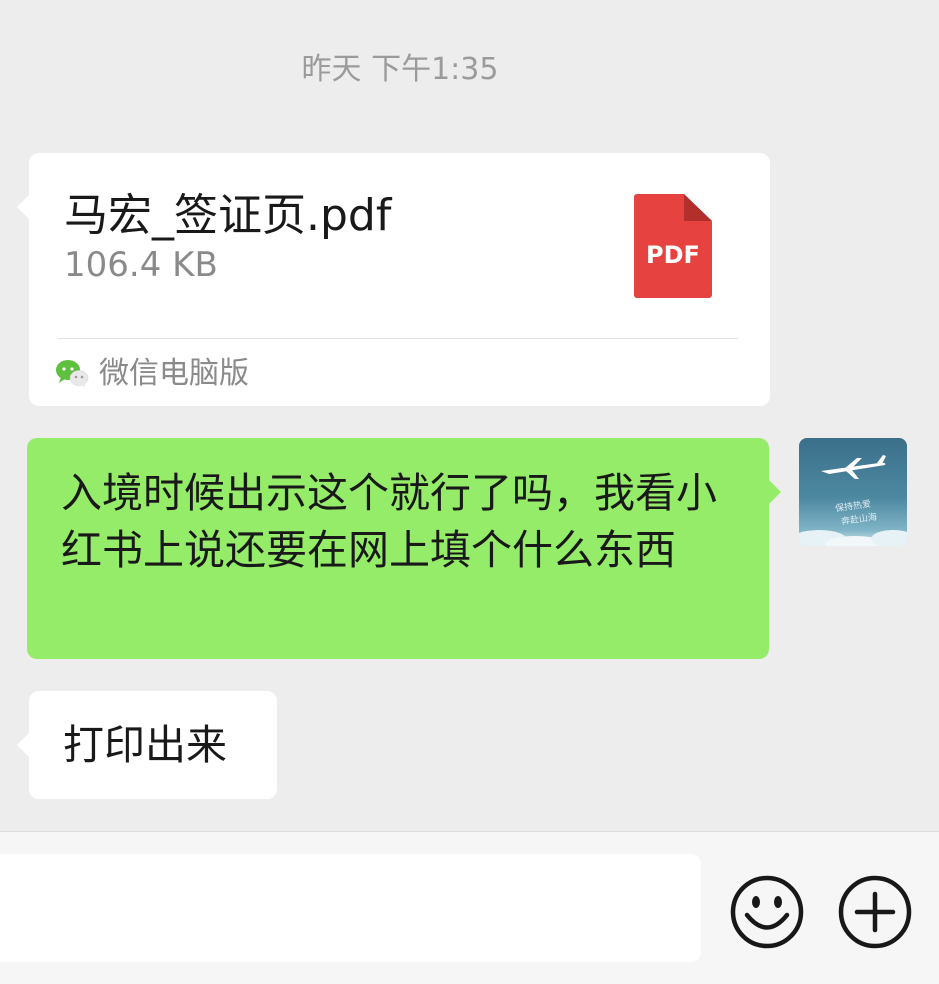 The width and height of the screenshot is (939, 984). Describe the element at coordinates (875, 912) in the screenshot. I see `plus-circle-icon` at that location.